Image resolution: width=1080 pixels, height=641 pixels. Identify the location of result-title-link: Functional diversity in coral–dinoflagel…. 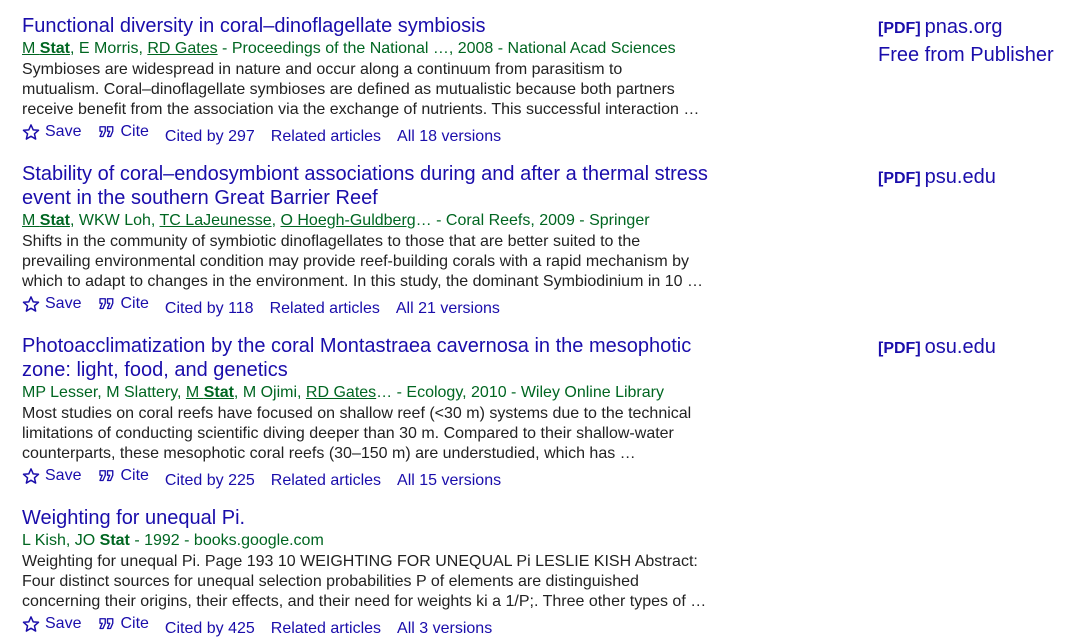
(387, 26).